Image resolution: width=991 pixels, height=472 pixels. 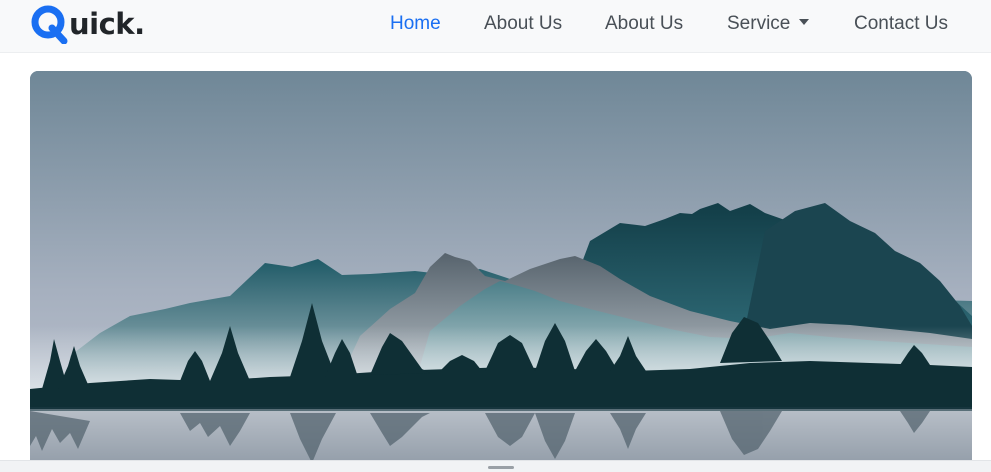 I want to click on caret-down-icon, so click(x=804, y=22).